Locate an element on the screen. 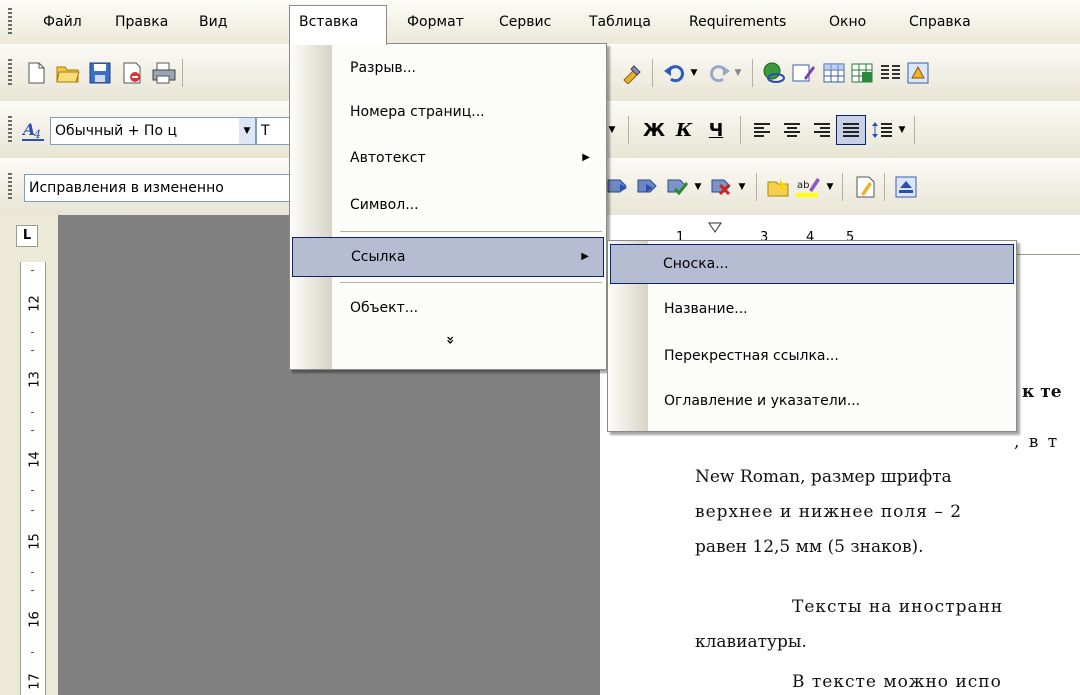 The height and width of the screenshot is (695, 1080). menu-file: Файл is located at coordinates (62, 22).